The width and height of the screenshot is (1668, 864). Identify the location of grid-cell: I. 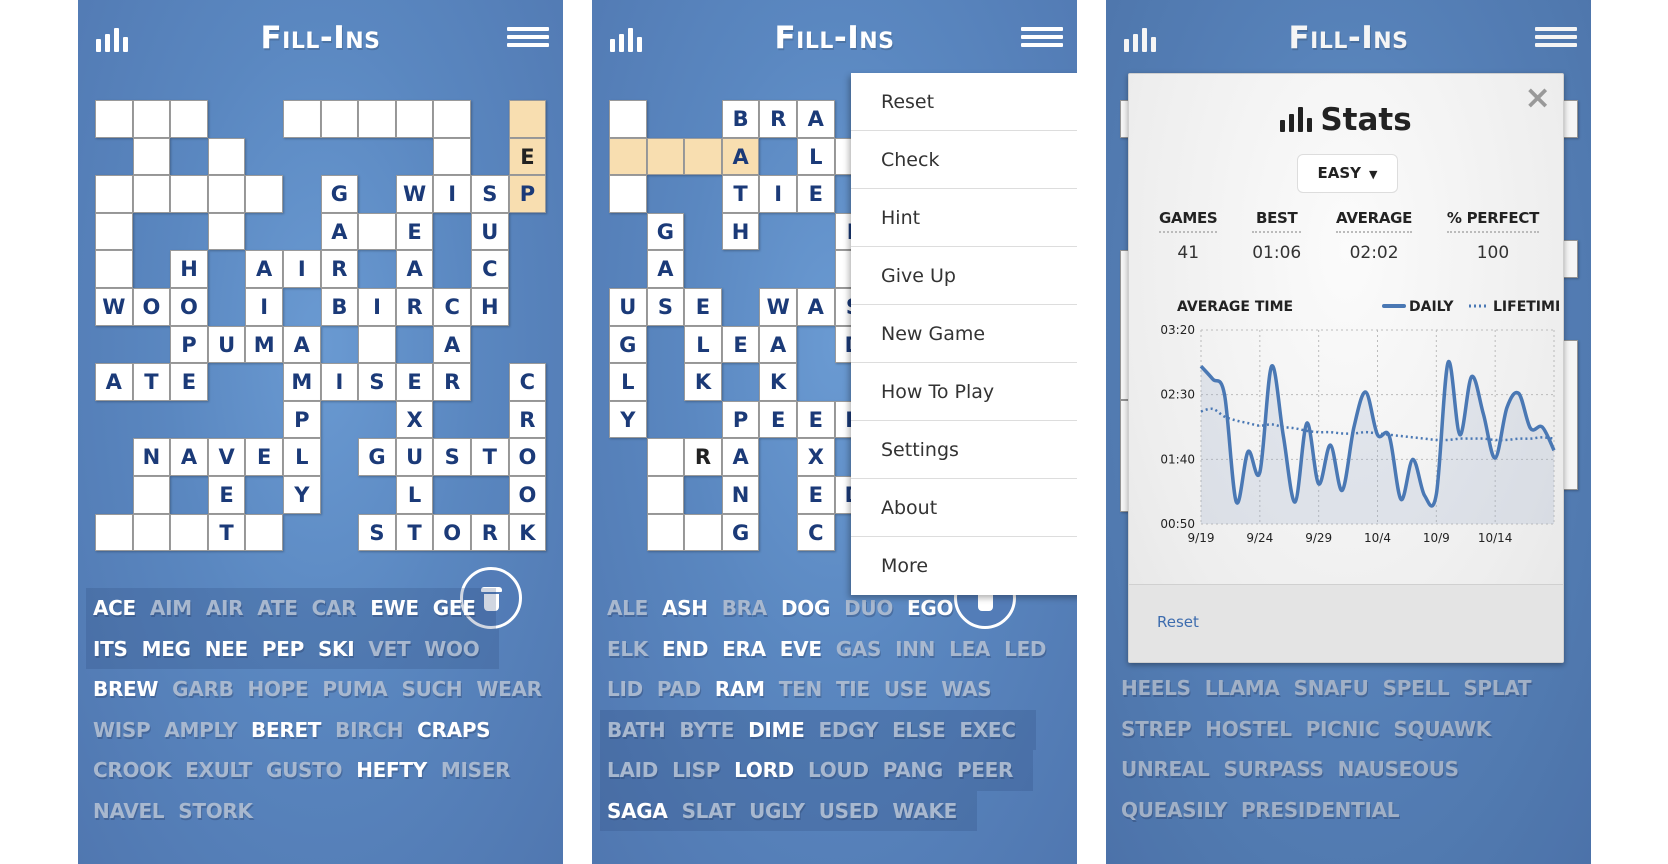
(377, 307).